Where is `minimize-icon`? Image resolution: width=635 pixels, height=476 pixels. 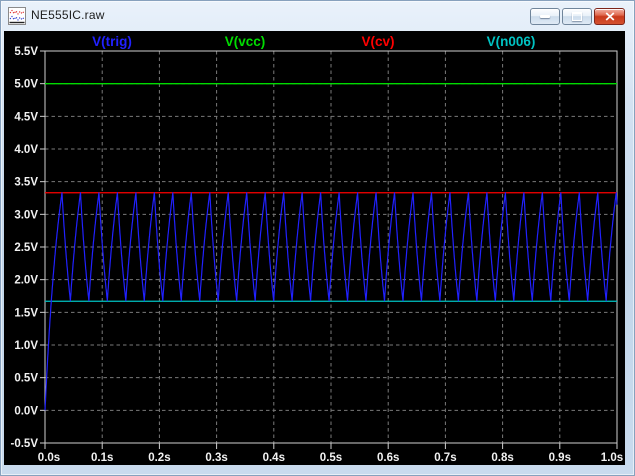
minimize-icon is located at coordinates (545, 16).